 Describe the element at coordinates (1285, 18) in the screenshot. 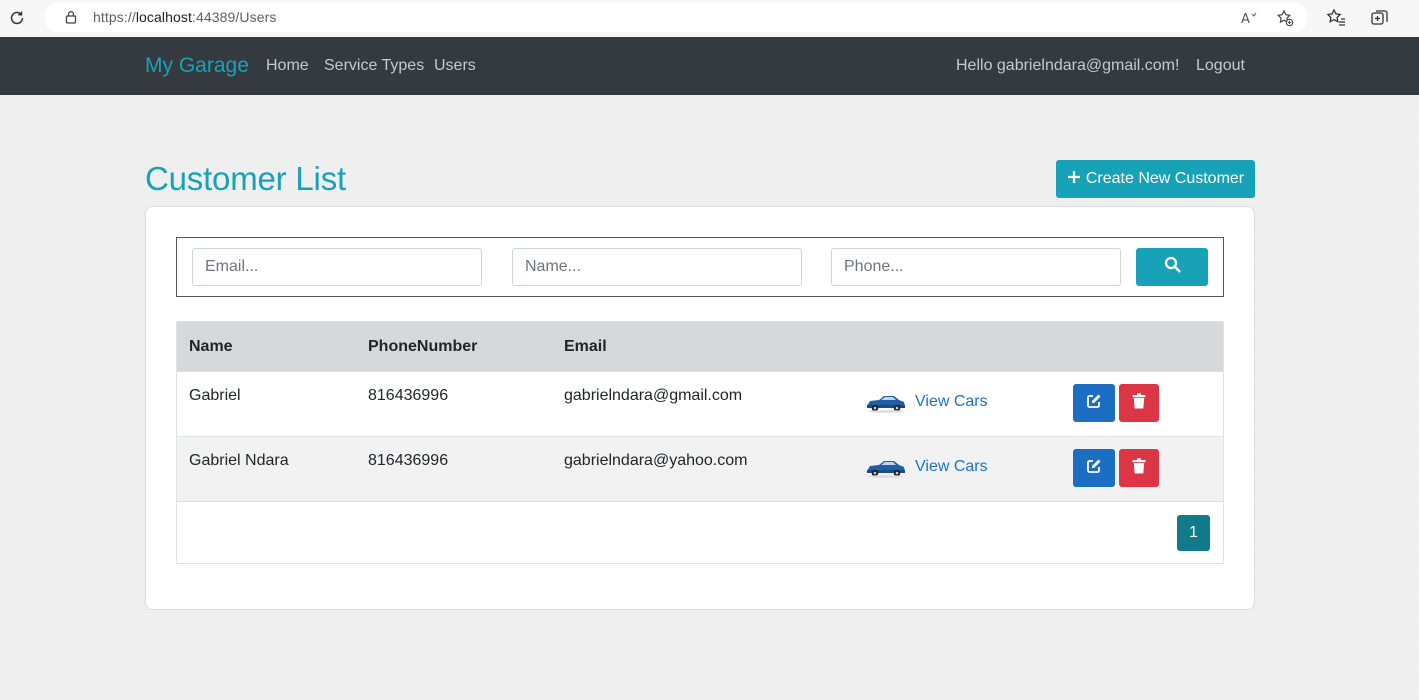

I see `add-favorite-icon` at that location.